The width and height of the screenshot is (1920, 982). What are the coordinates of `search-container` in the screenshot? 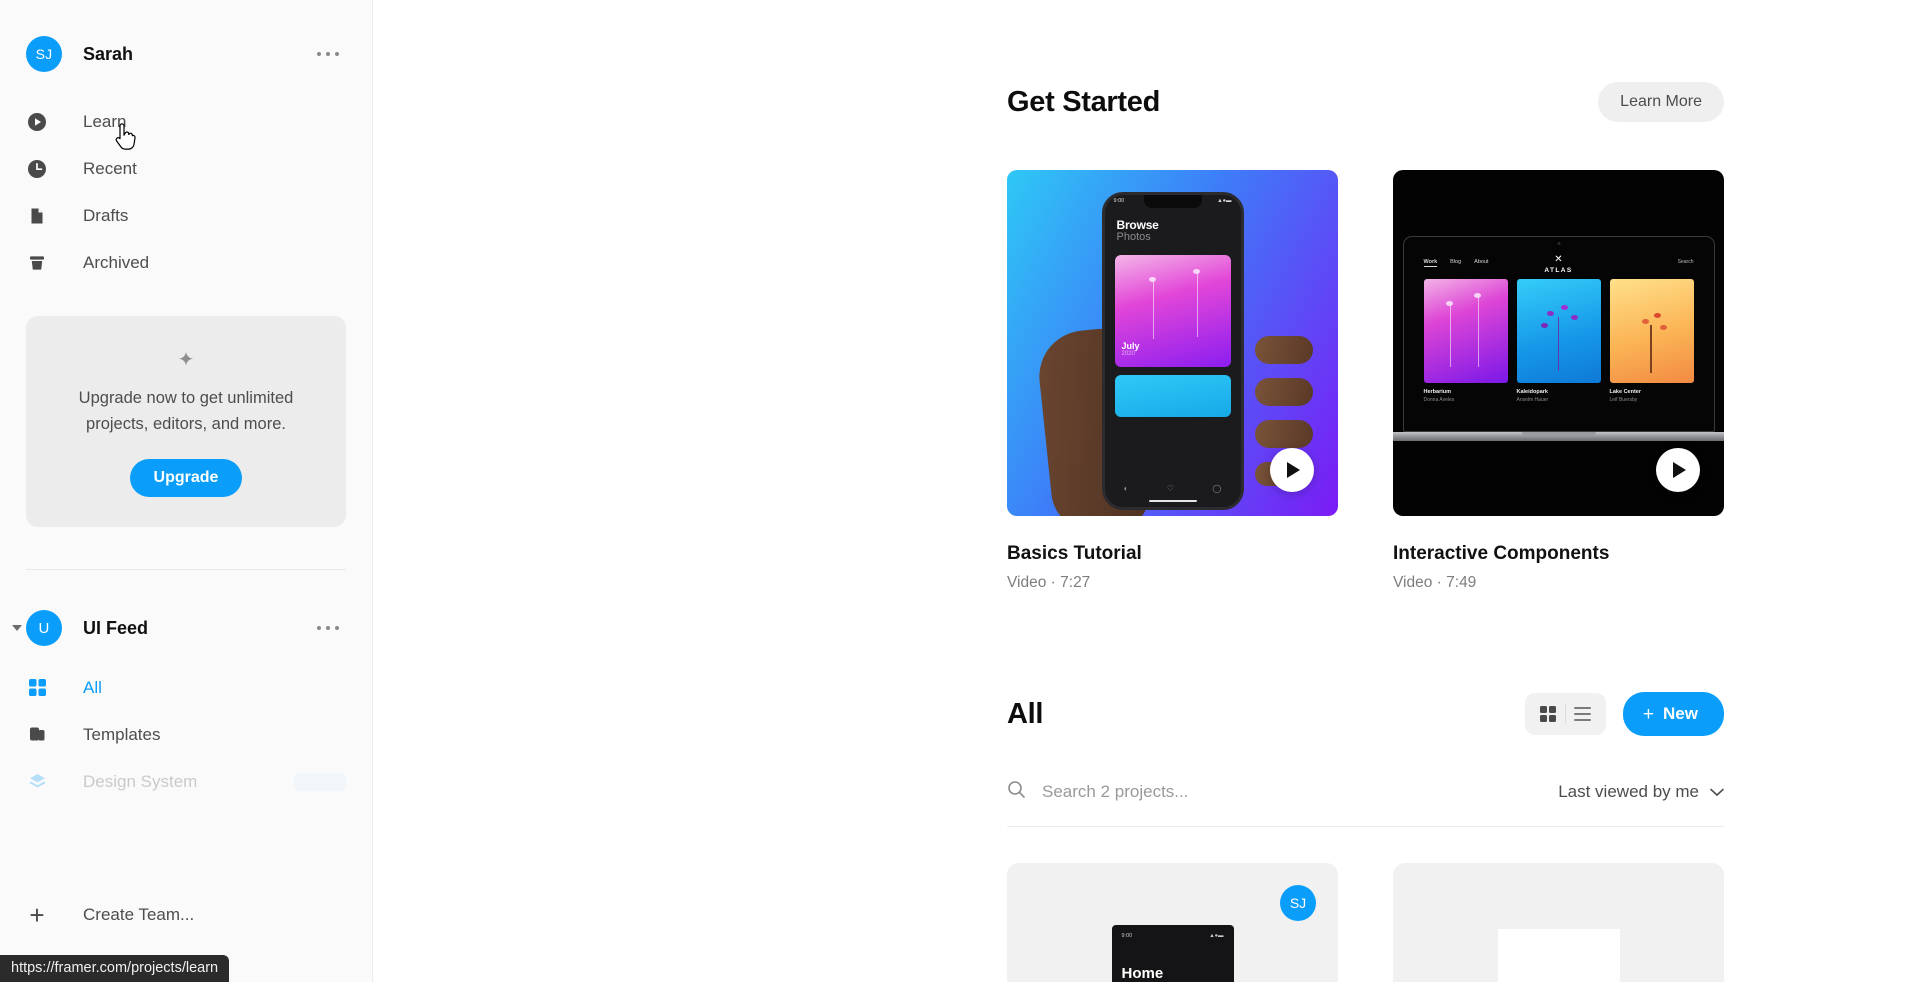 It's located at (1282, 792).